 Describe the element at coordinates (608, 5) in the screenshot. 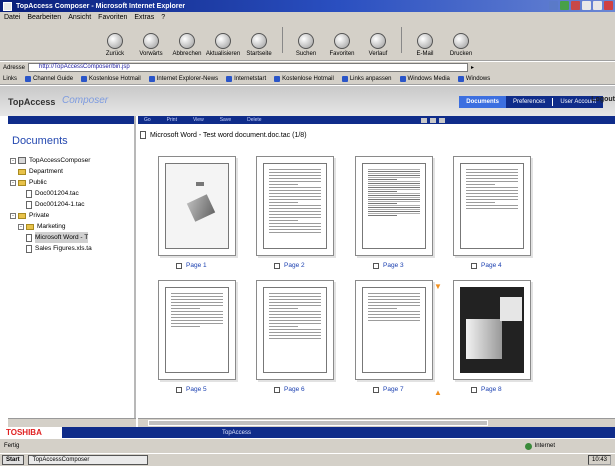

I see `close-icon` at that location.